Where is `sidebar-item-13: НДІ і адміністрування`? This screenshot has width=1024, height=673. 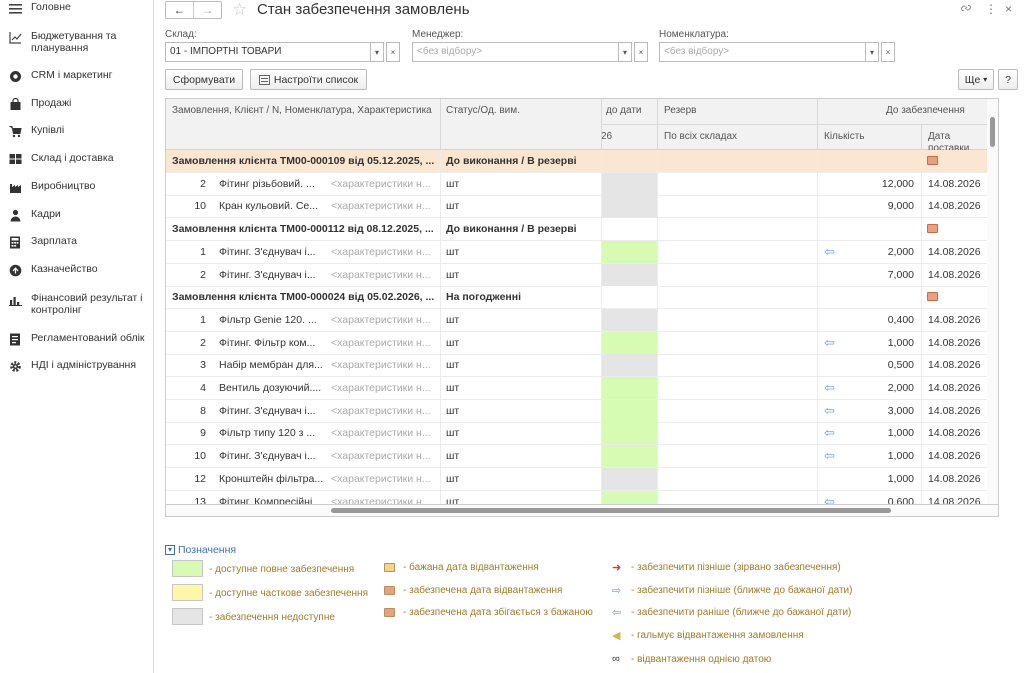 sidebar-item-13: НДІ і адміністрування is located at coordinates (76, 366).